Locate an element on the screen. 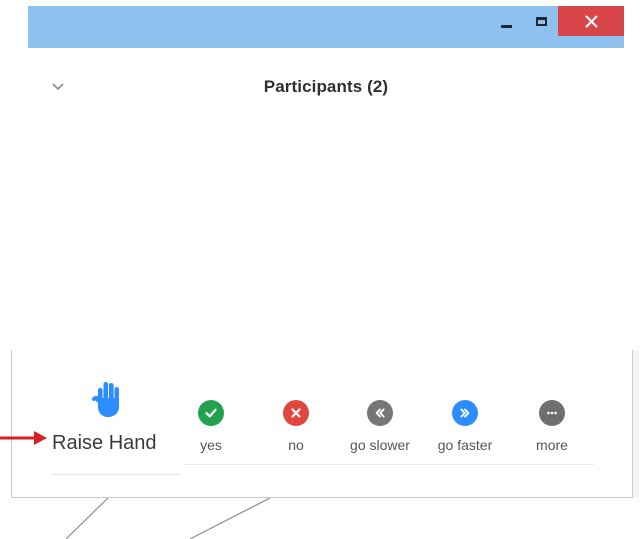  minimize-button is located at coordinates (506, 21).